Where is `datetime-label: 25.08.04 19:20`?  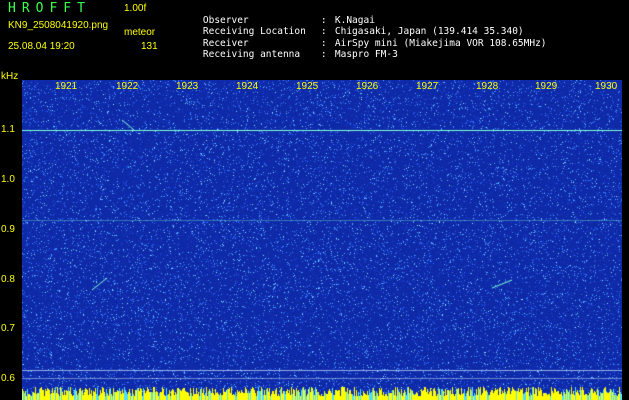
datetime-label: 25.08.04 19:20 is located at coordinates (41, 46).